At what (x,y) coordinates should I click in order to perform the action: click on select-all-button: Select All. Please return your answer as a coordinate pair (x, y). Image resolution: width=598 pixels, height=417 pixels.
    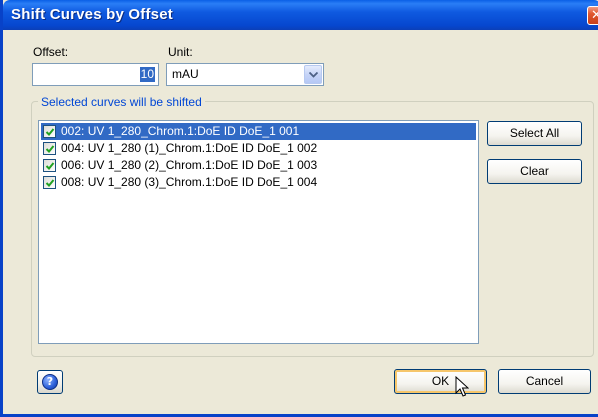
    Looking at the image, I should click on (534, 133).